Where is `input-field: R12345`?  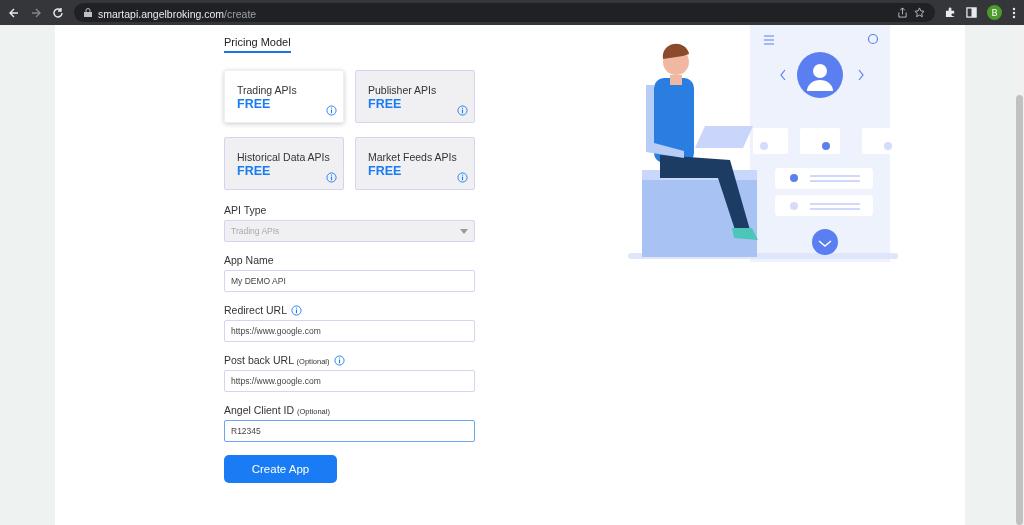 input-field: R12345 is located at coordinates (349, 431).